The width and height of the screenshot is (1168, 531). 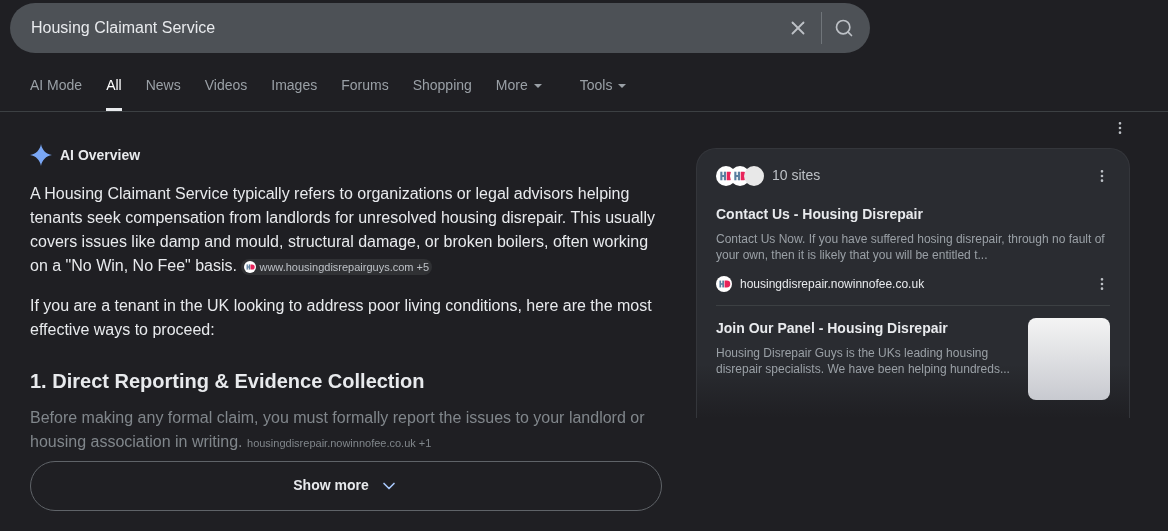 I want to click on search-tab: News, so click(x=163, y=93).